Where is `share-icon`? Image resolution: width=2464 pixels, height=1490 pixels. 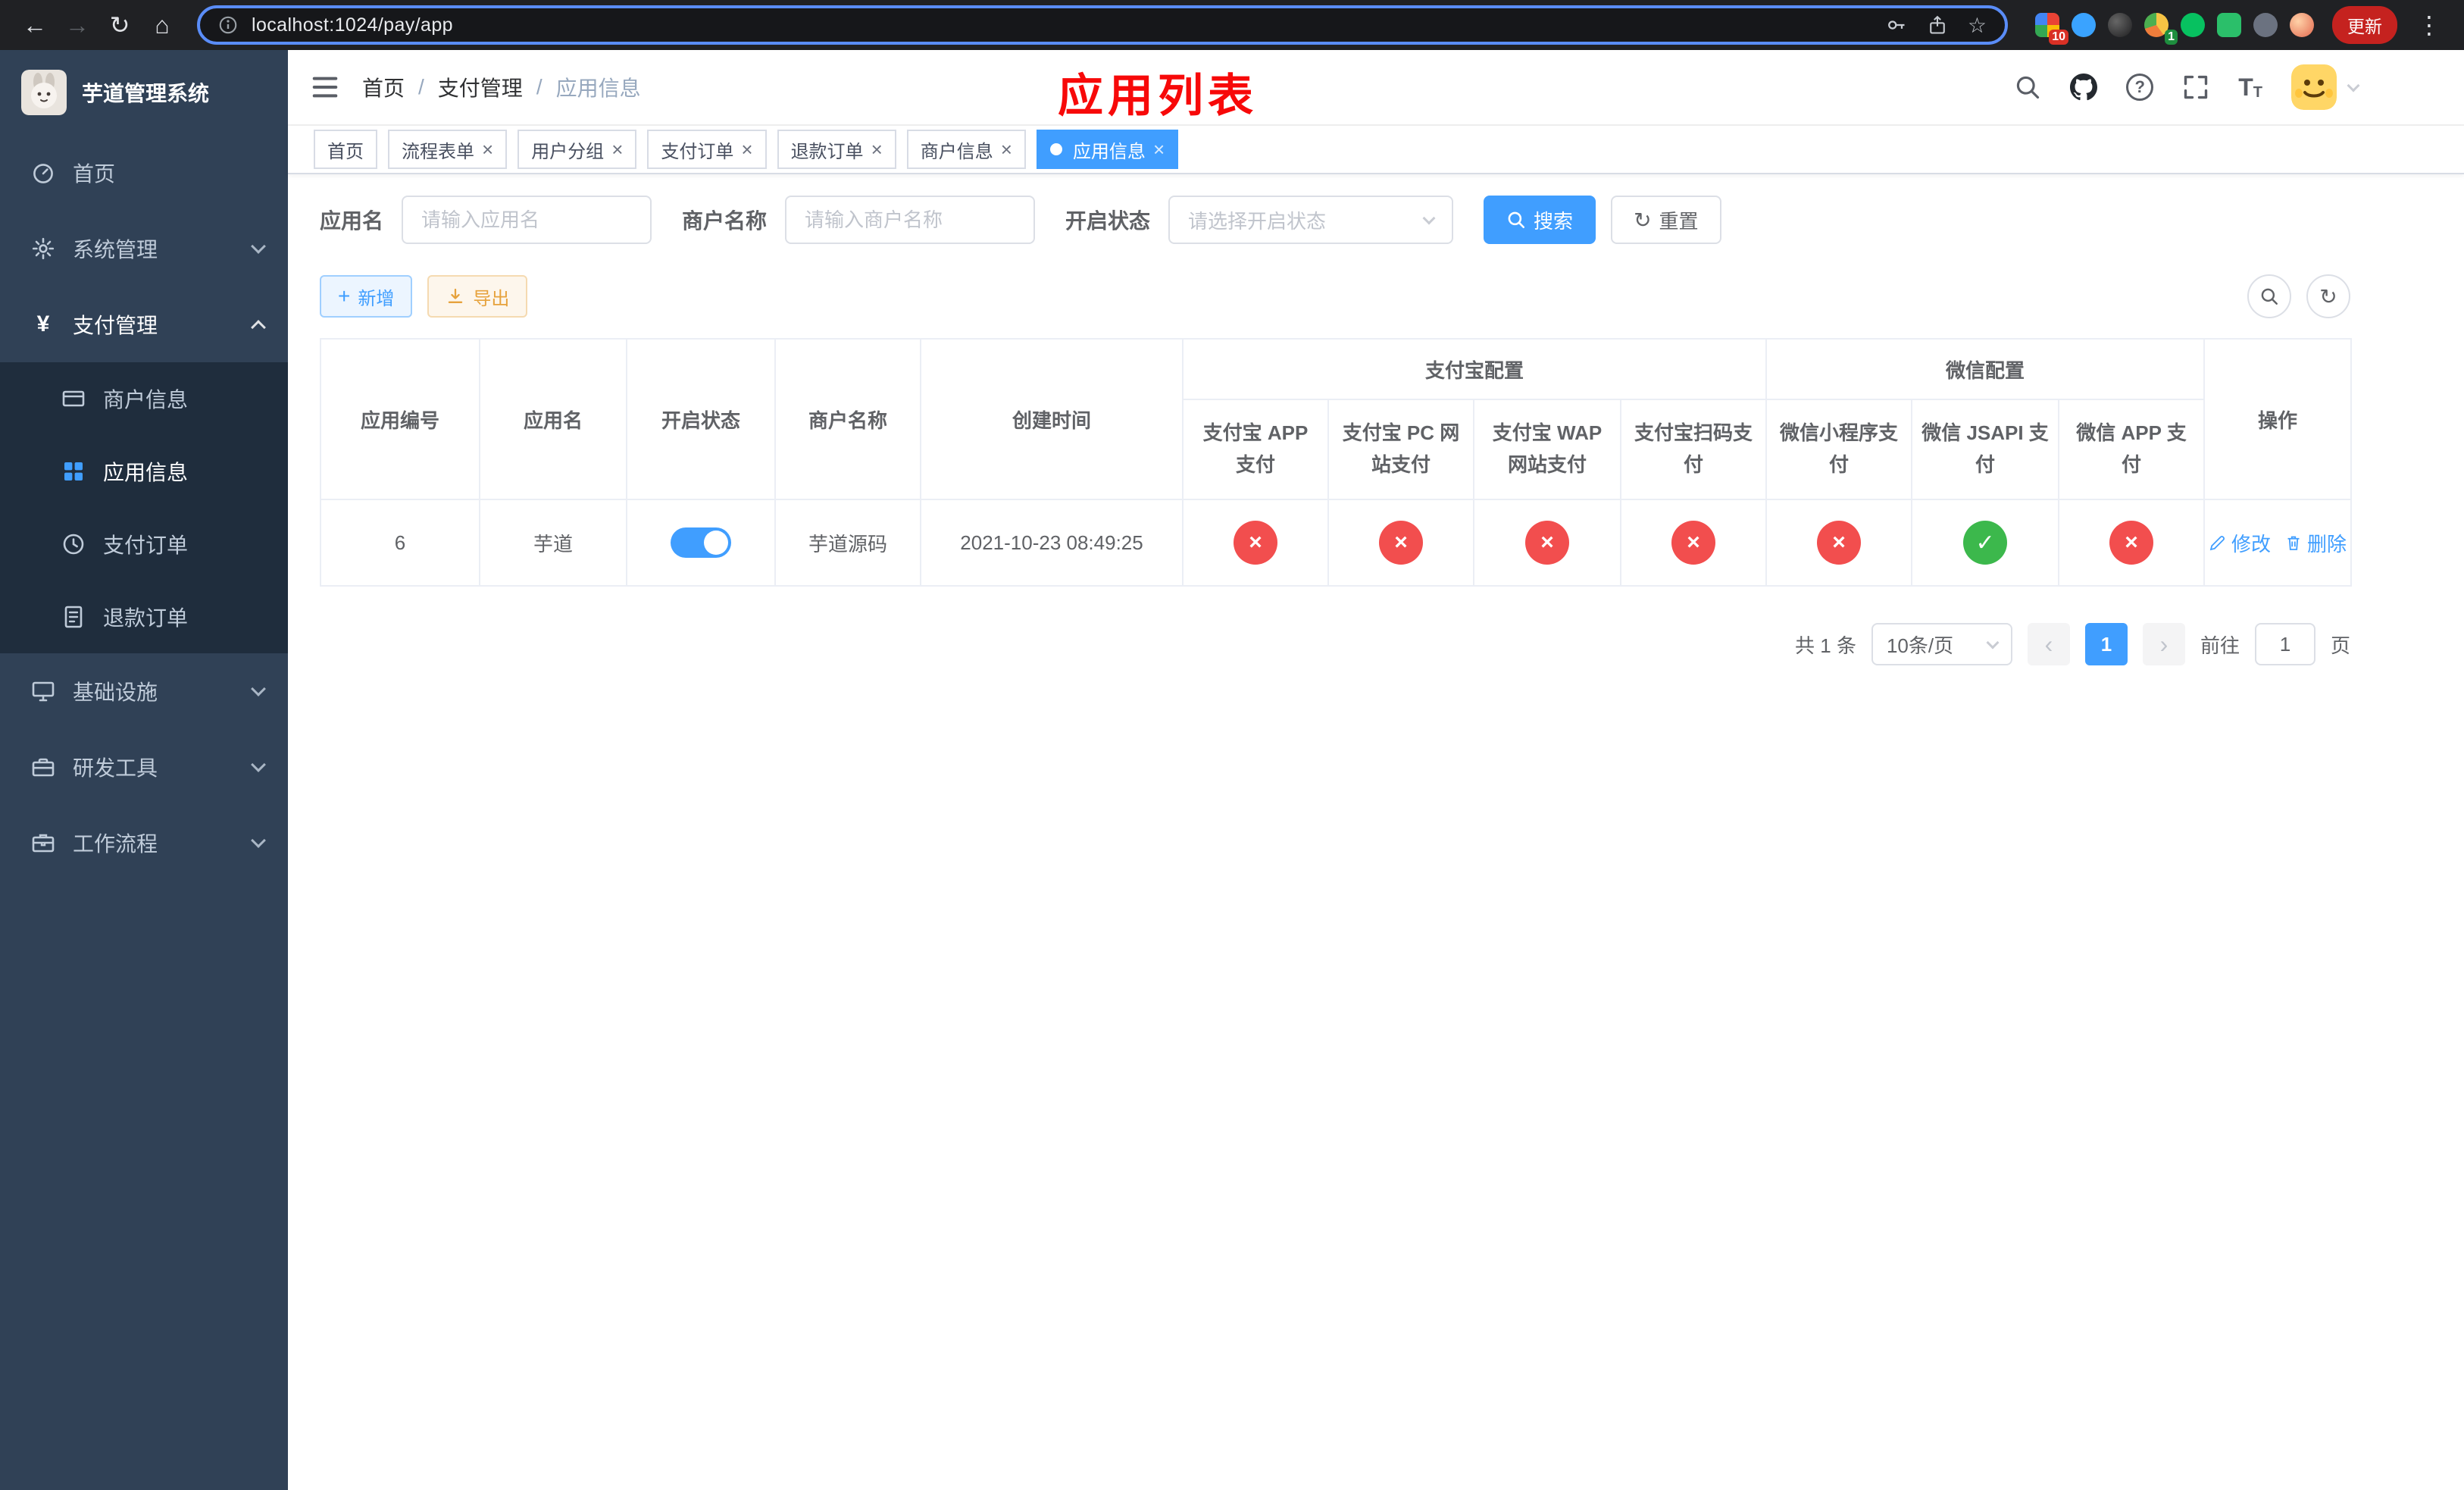
share-icon is located at coordinates (1937, 25).